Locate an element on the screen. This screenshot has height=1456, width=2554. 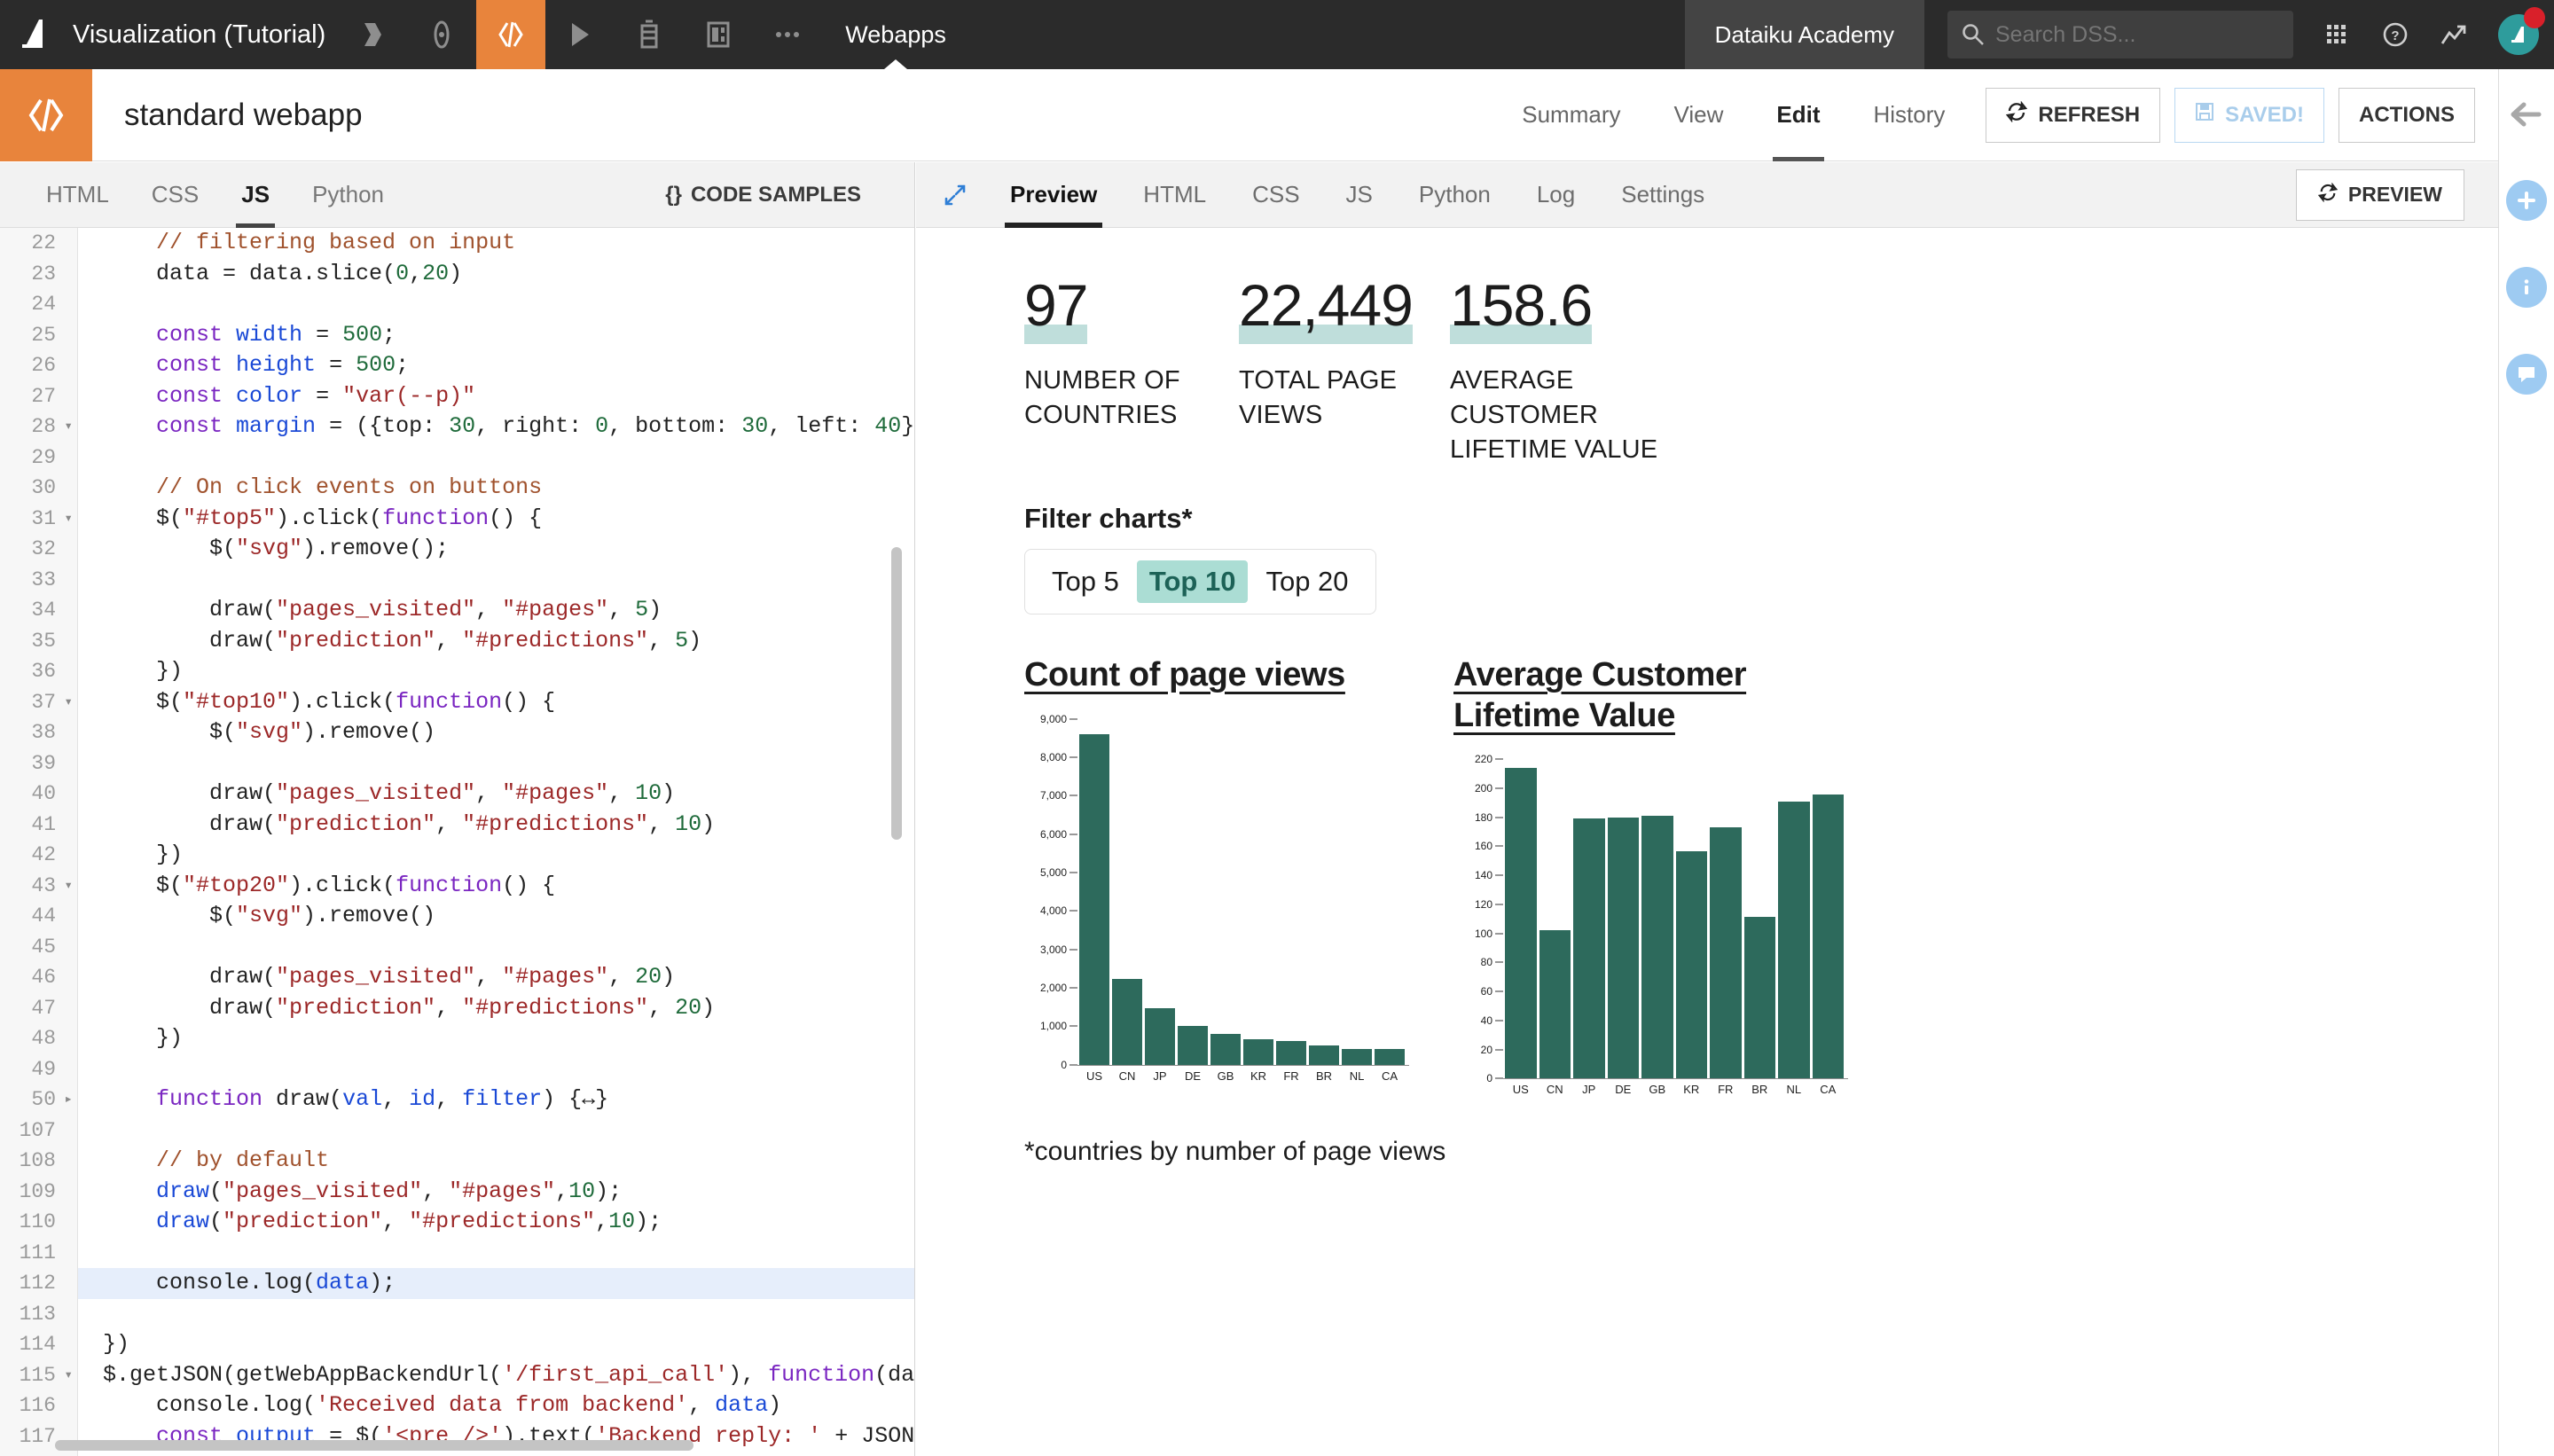
preview-refresh-button: PREVIEW is located at coordinates (2379, 194).